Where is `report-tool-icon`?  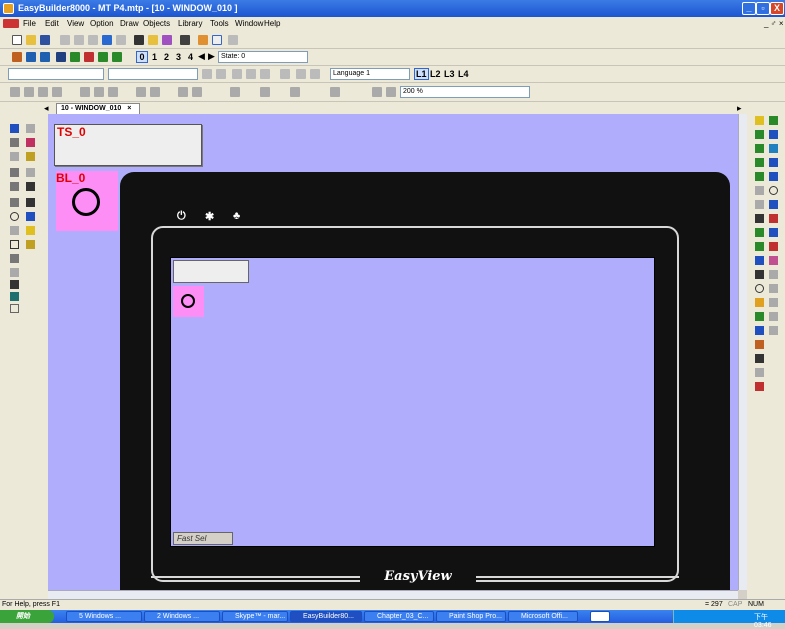 report-tool-icon is located at coordinates (773, 218).